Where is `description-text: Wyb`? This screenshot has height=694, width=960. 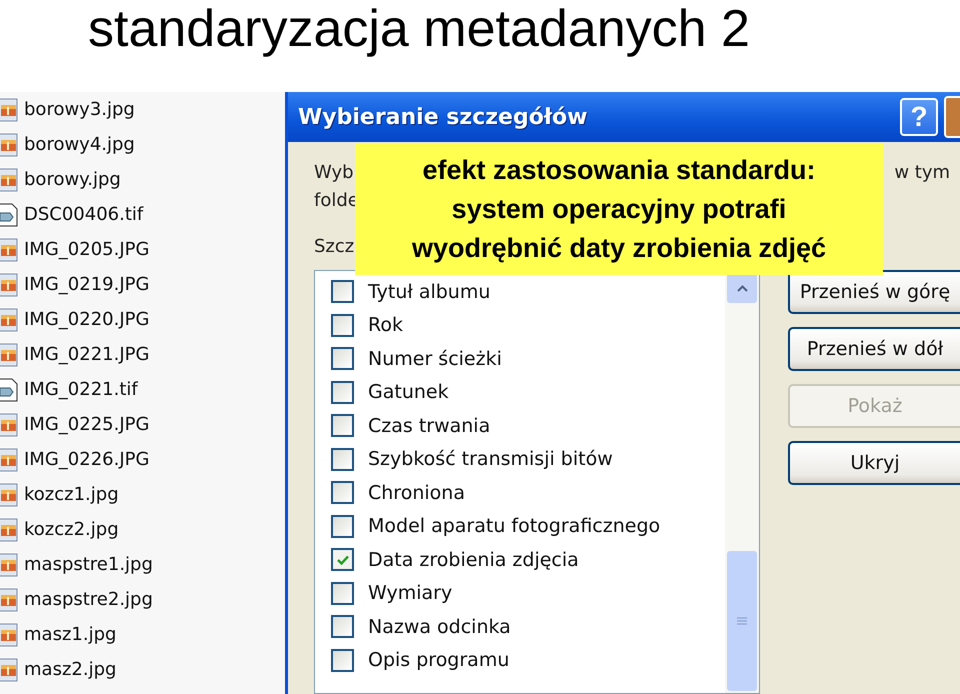 description-text: Wyb is located at coordinates (334, 173).